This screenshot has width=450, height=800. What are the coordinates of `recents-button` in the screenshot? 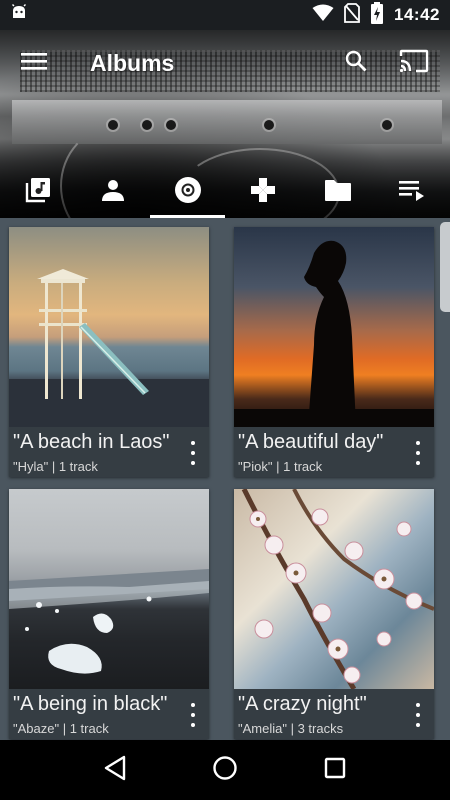 It's located at (335, 770).